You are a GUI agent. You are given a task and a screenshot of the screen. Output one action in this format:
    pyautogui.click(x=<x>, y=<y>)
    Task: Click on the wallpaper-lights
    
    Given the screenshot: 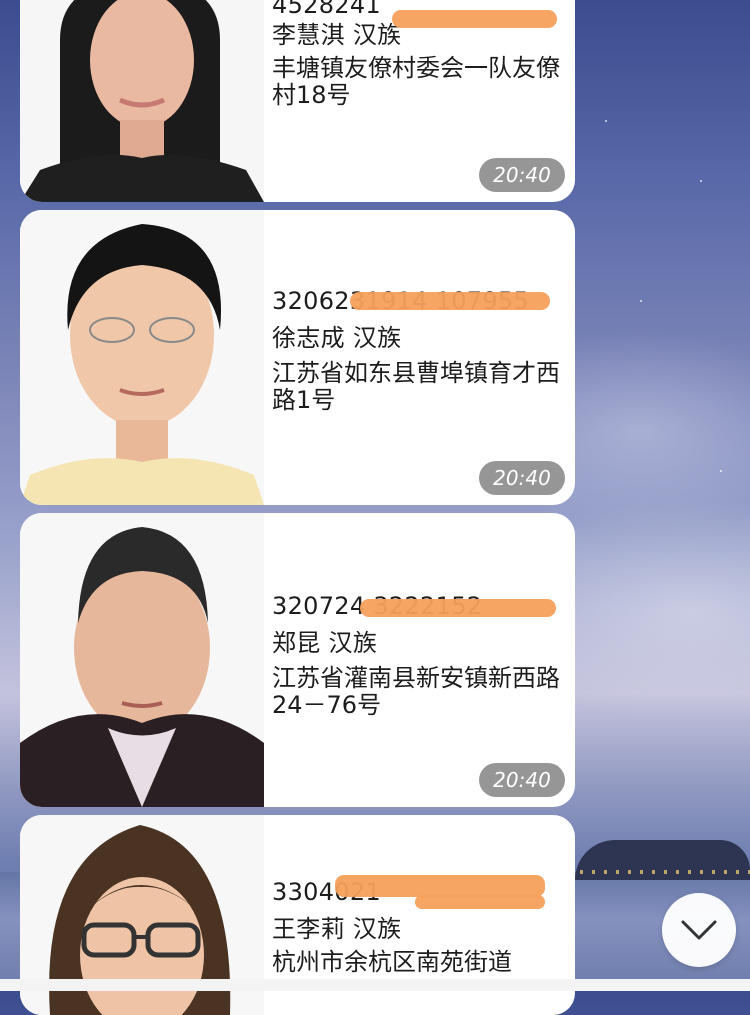 What is the action you would take?
    pyautogui.click(x=665, y=872)
    